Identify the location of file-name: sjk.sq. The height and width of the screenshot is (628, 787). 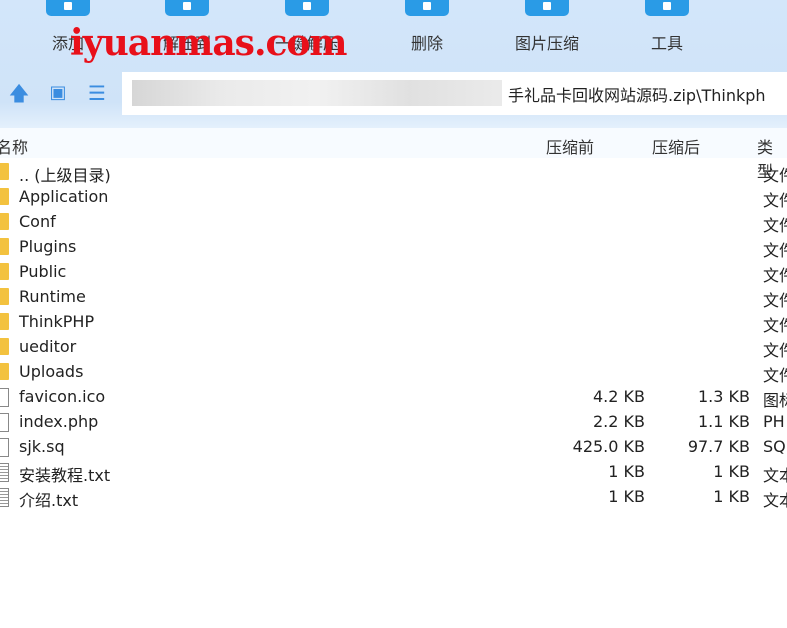
(42, 446).